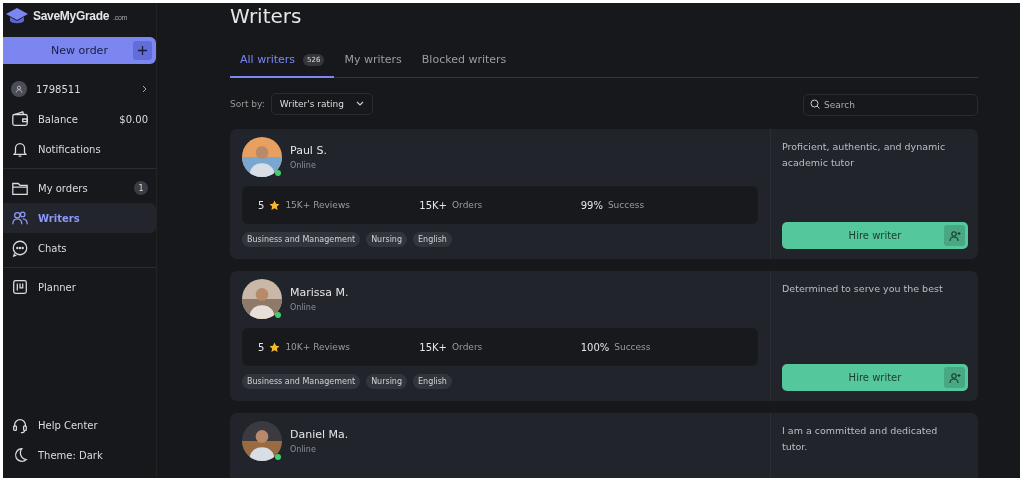 This screenshot has height=483, width=1024. Describe the element at coordinates (71, 16) in the screenshot. I see `brand-name: SaveMyGrade` at that location.